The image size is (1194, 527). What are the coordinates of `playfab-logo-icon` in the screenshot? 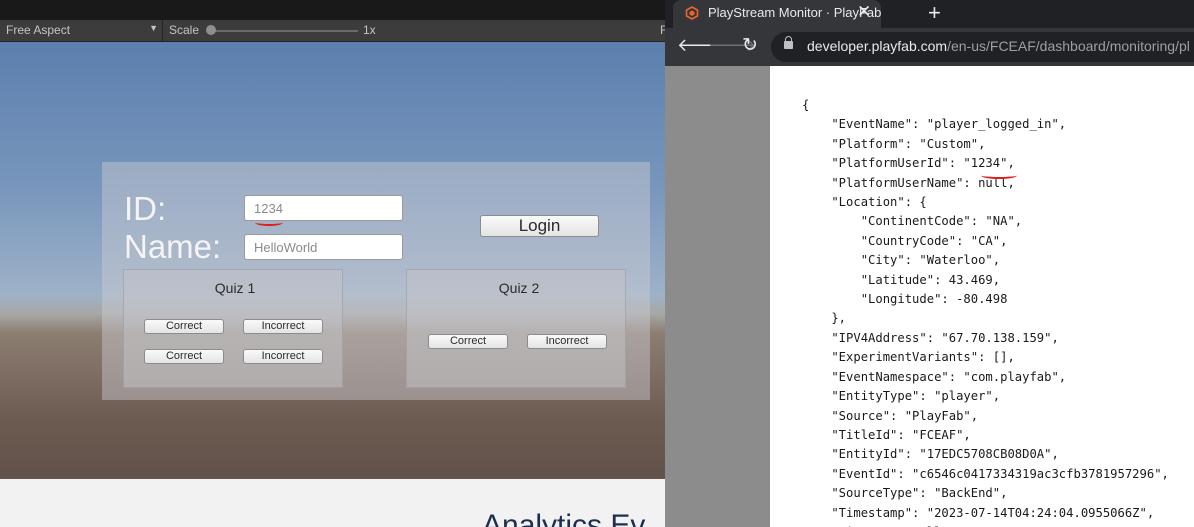 It's located at (692, 13).